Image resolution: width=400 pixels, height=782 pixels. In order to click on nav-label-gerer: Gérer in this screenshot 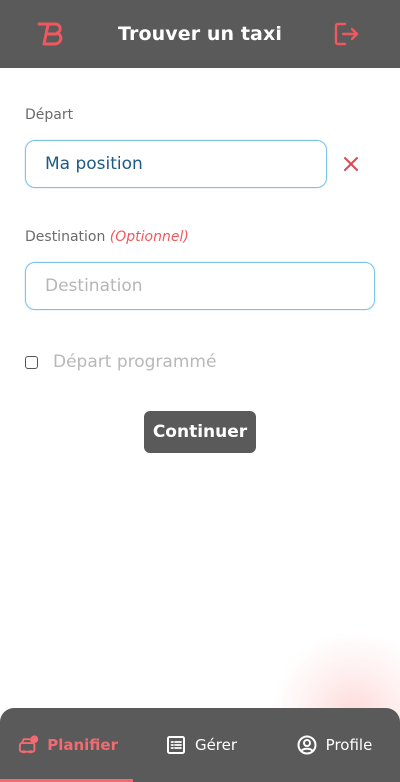, I will do `click(216, 745)`.